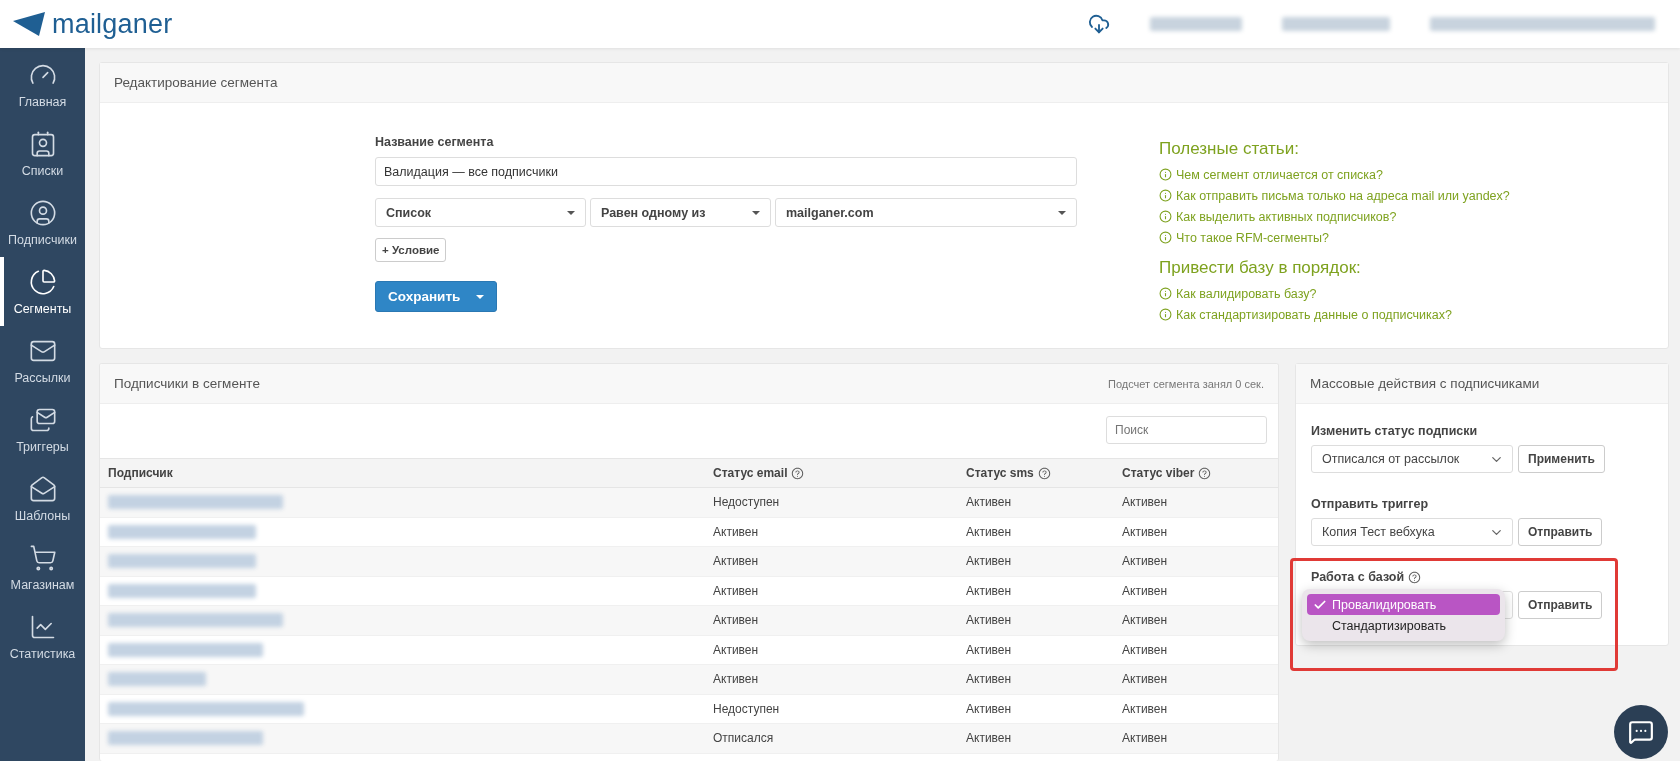  Describe the element at coordinates (926, 212) in the screenshot. I see `condition-select: mailganer.com` at that location.